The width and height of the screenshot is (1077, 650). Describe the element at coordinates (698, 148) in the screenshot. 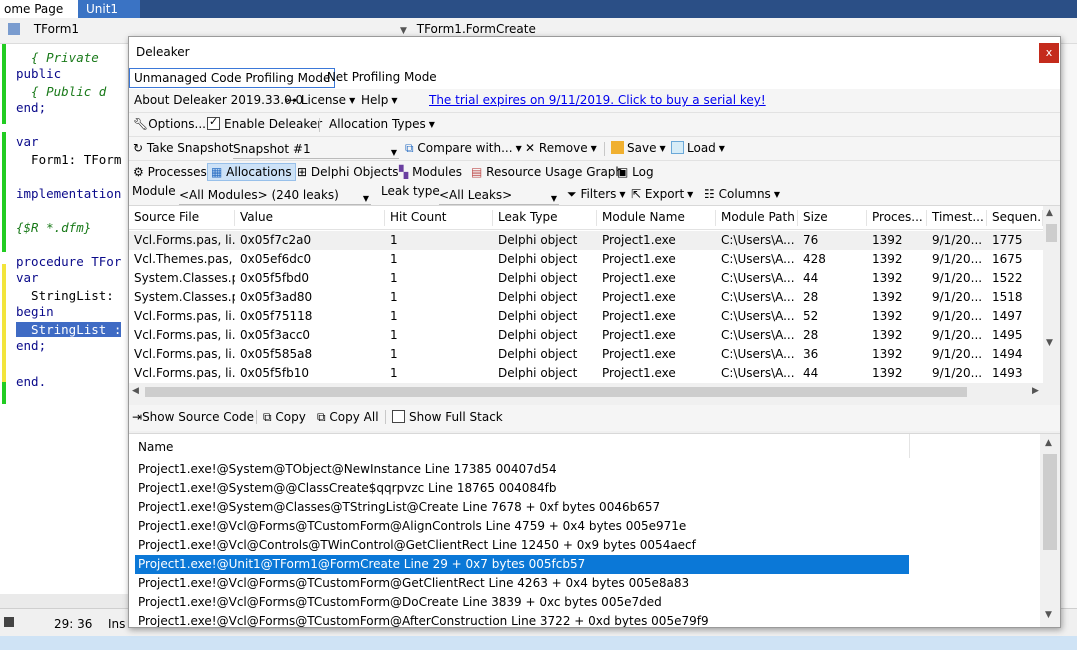

I see `load-button: Load ▼` at that location.